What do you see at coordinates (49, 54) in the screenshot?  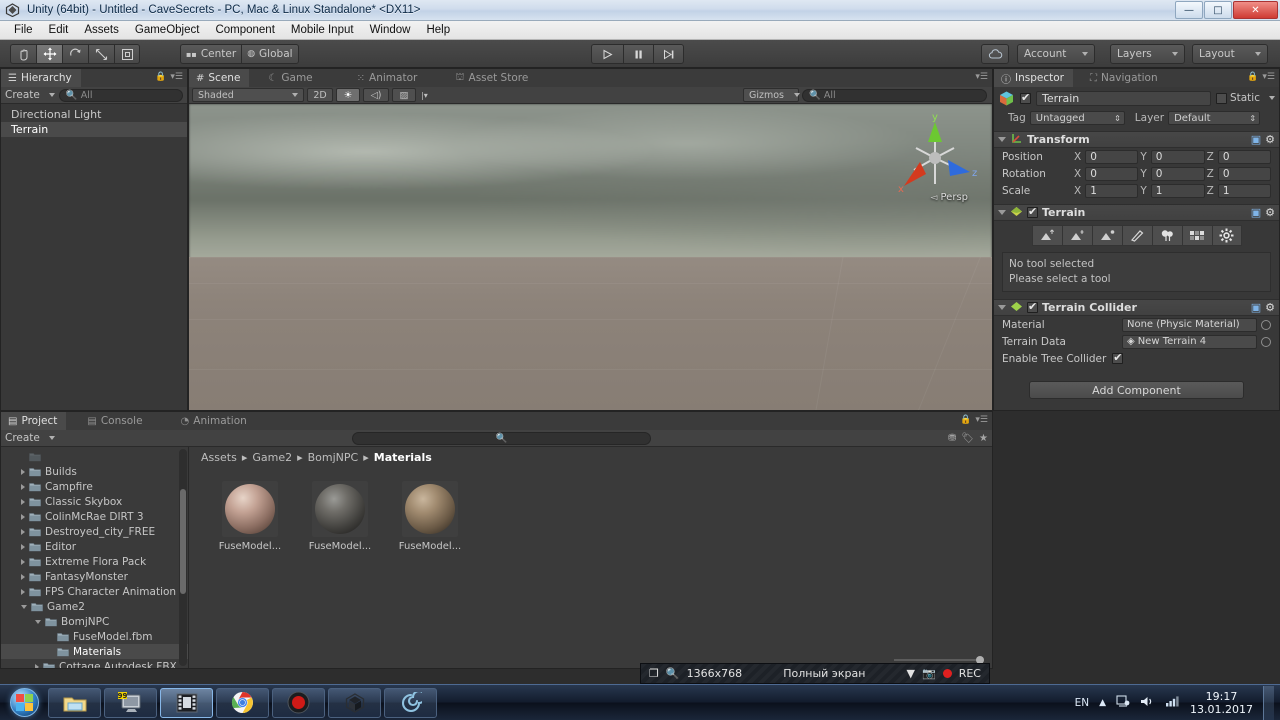 I see `move-tool-button` at bounding box center [49, 54].